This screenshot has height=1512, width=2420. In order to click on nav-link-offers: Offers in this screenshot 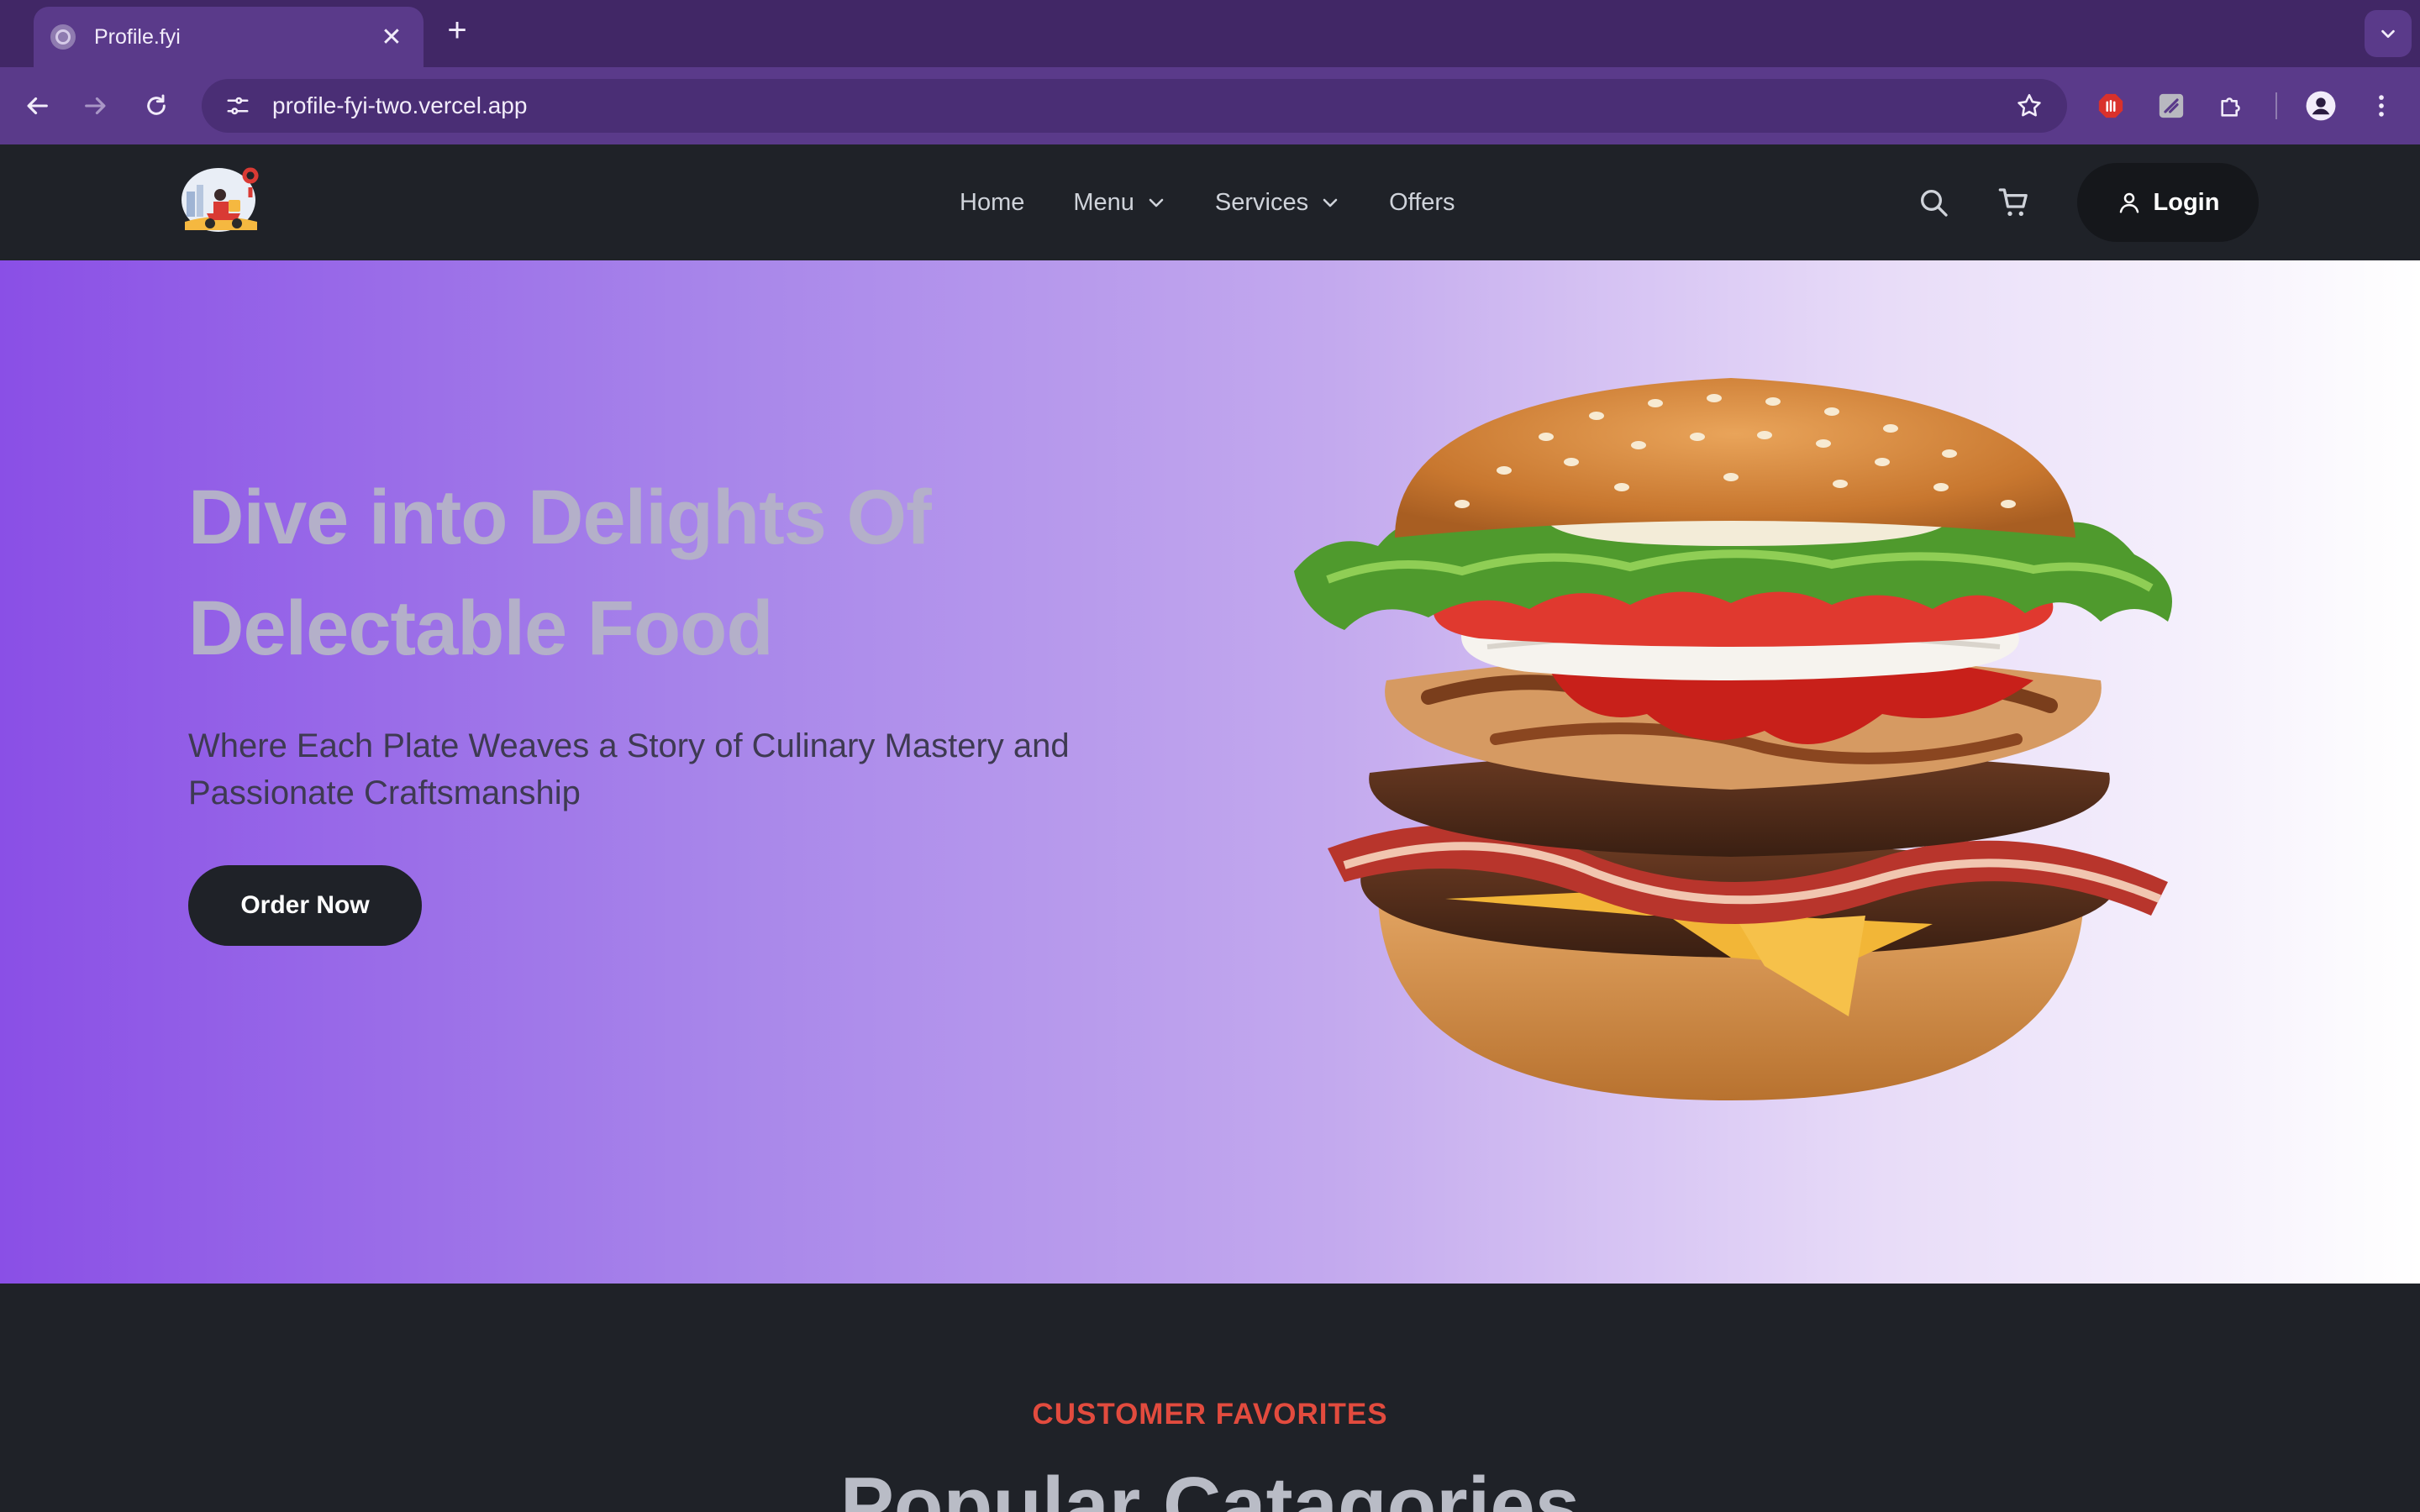, I will do `click(1422, 203)`.